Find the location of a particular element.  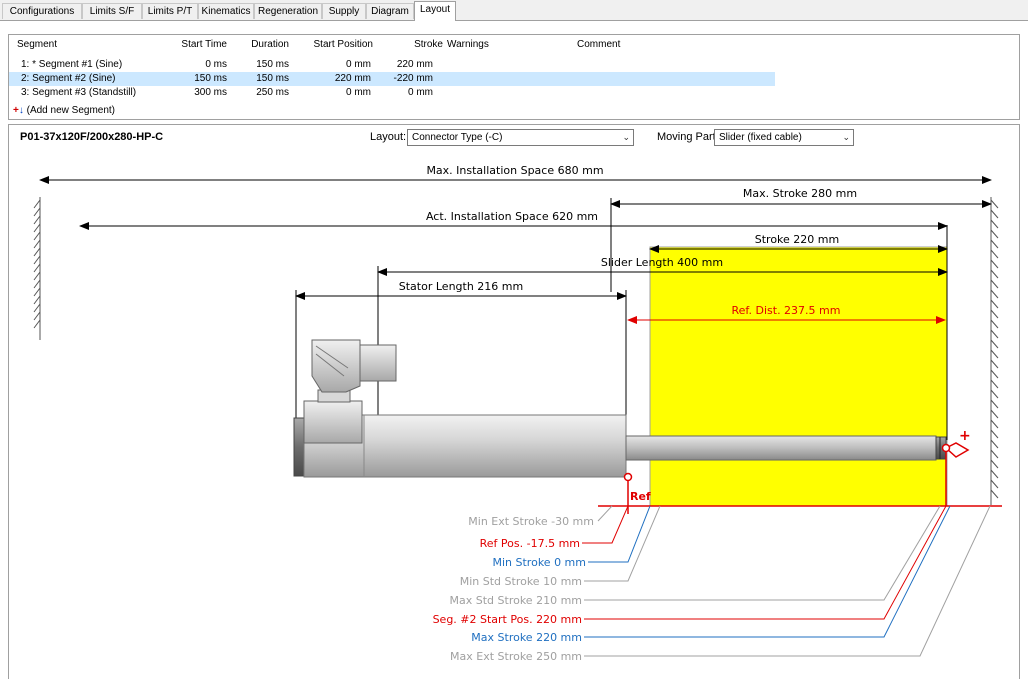

act-install-label: Act. Installation Space 620 mm is located at coordinates (512, 216).